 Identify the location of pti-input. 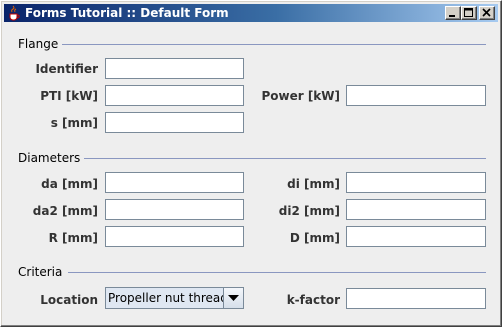
(174, 95).